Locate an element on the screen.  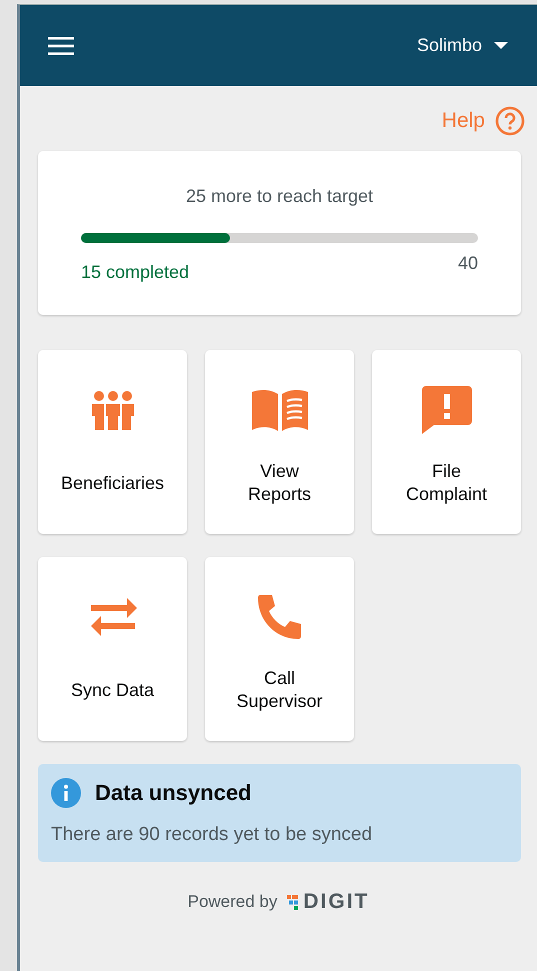
action-tile: Call Supervisor is located at coordinates (279, 649).